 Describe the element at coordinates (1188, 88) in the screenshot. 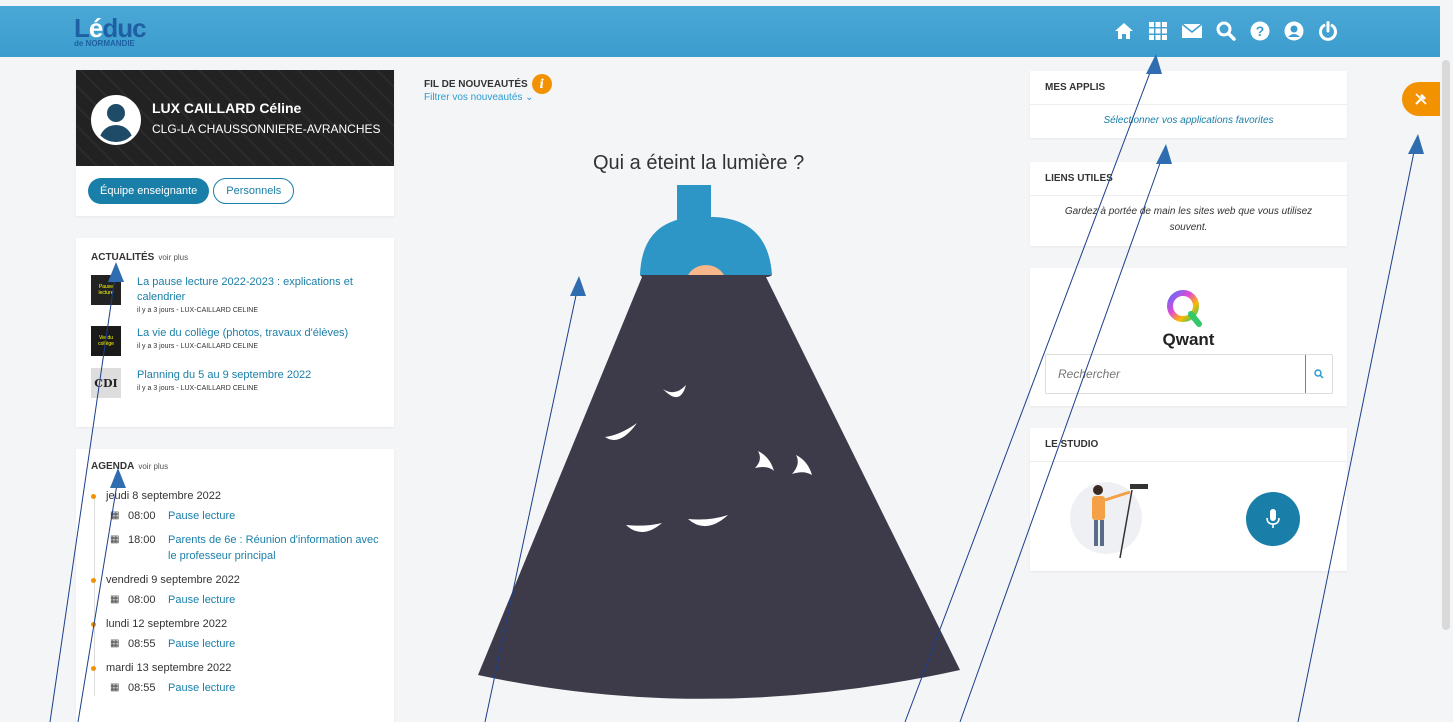

I see `apps-title: MES APPLIS` at that location.